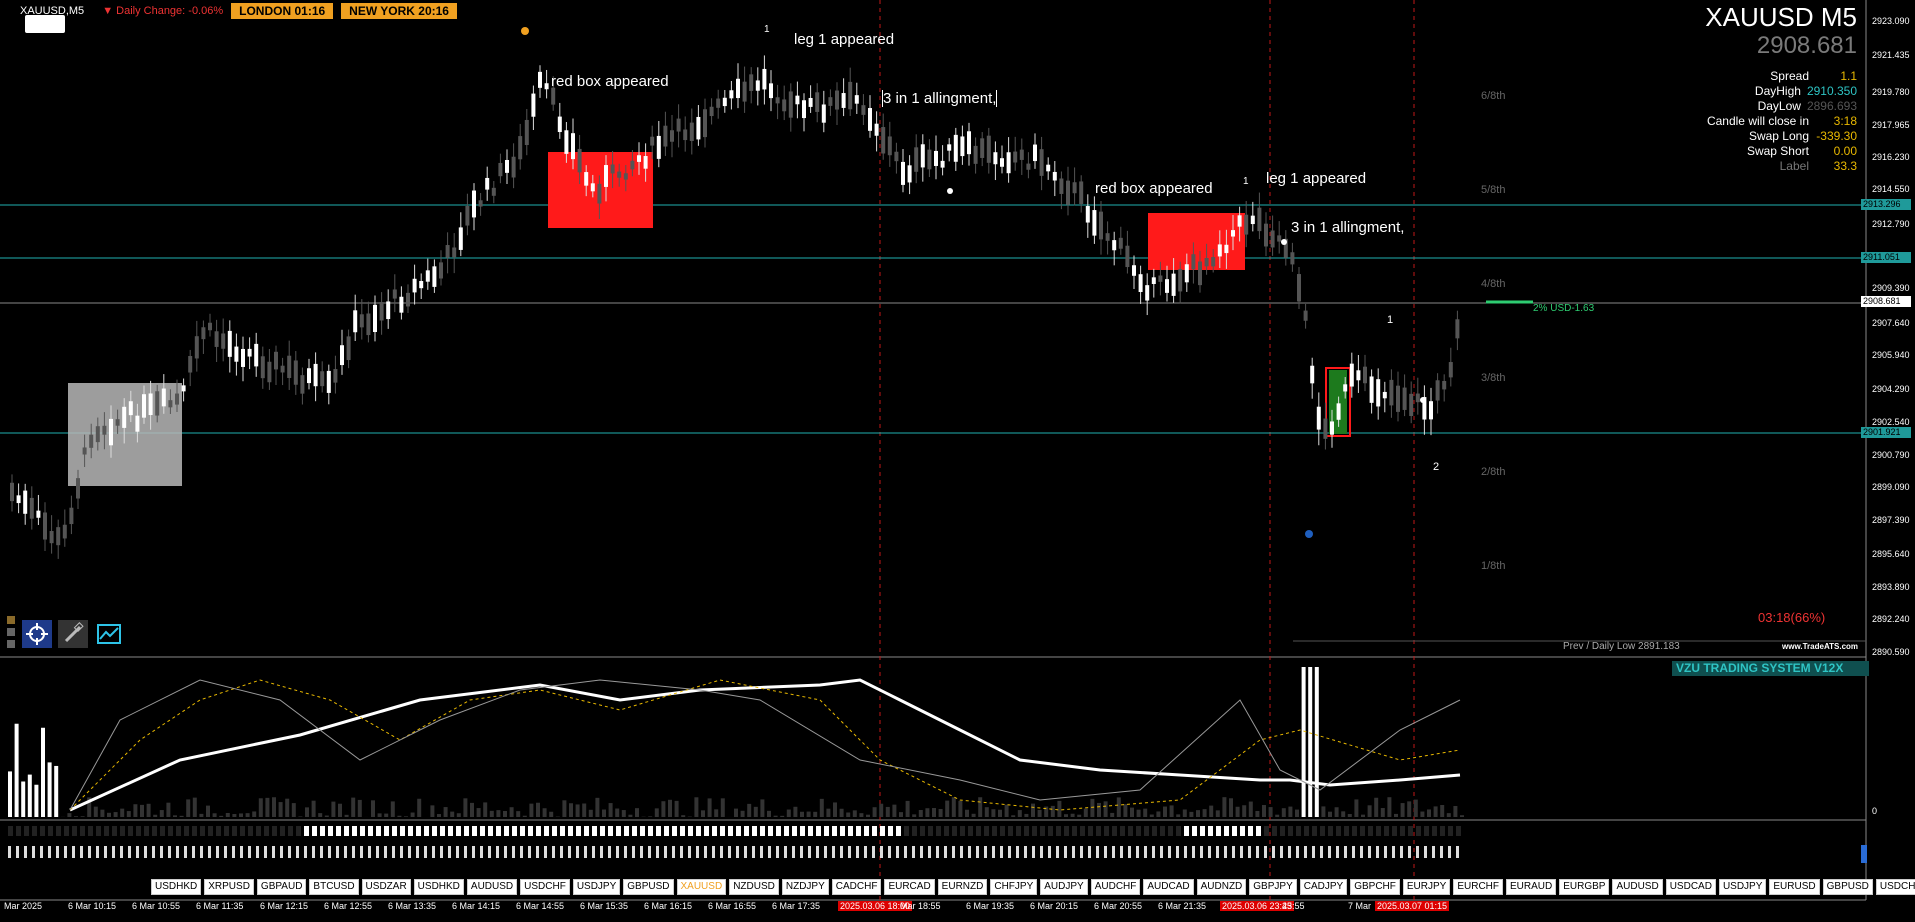  What do you see at coordinates (1115, 887) in the screenshot?
I see `symbol-button-audchf: AUDCHF` at bounding box center [1115, 887].